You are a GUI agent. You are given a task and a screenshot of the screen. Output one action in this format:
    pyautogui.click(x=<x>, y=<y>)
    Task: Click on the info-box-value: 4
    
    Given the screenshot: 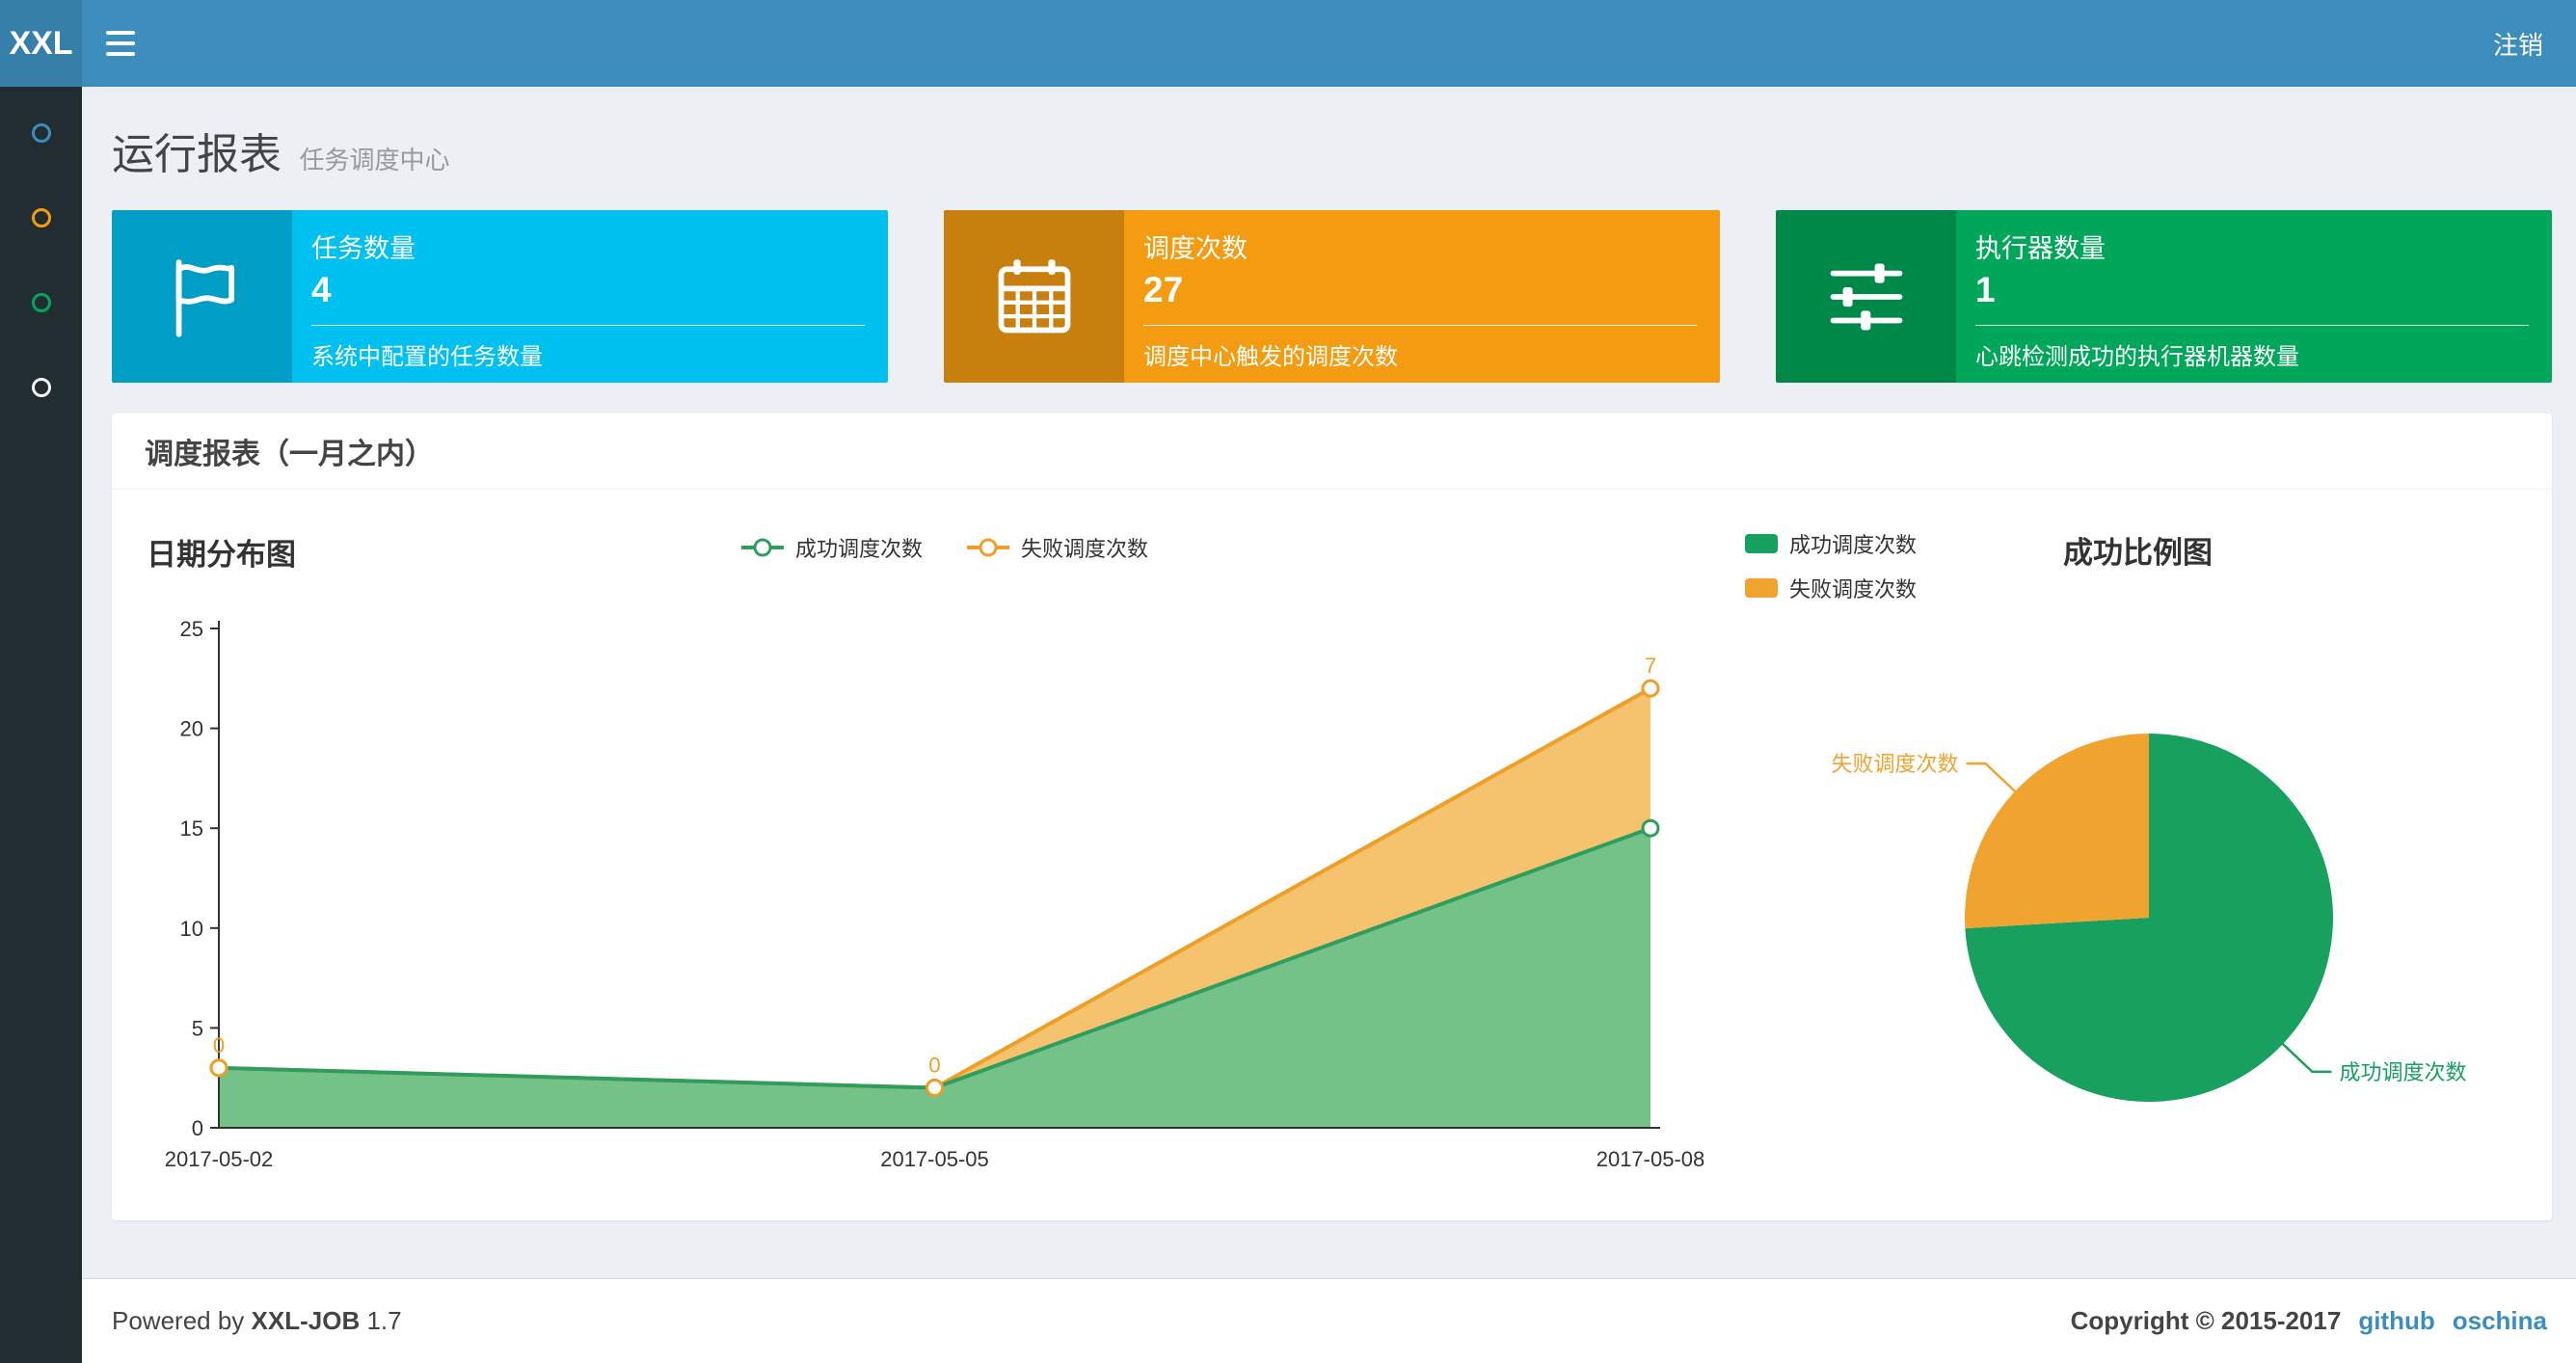 What is the action you would take?
    pyautogui.click(x=321, y=289)
    